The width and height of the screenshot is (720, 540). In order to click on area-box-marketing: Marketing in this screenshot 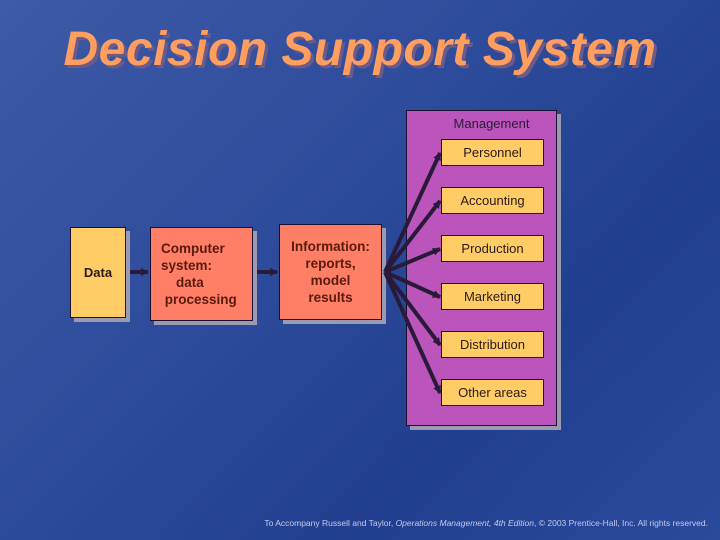, I will do `click(492, 296)`.